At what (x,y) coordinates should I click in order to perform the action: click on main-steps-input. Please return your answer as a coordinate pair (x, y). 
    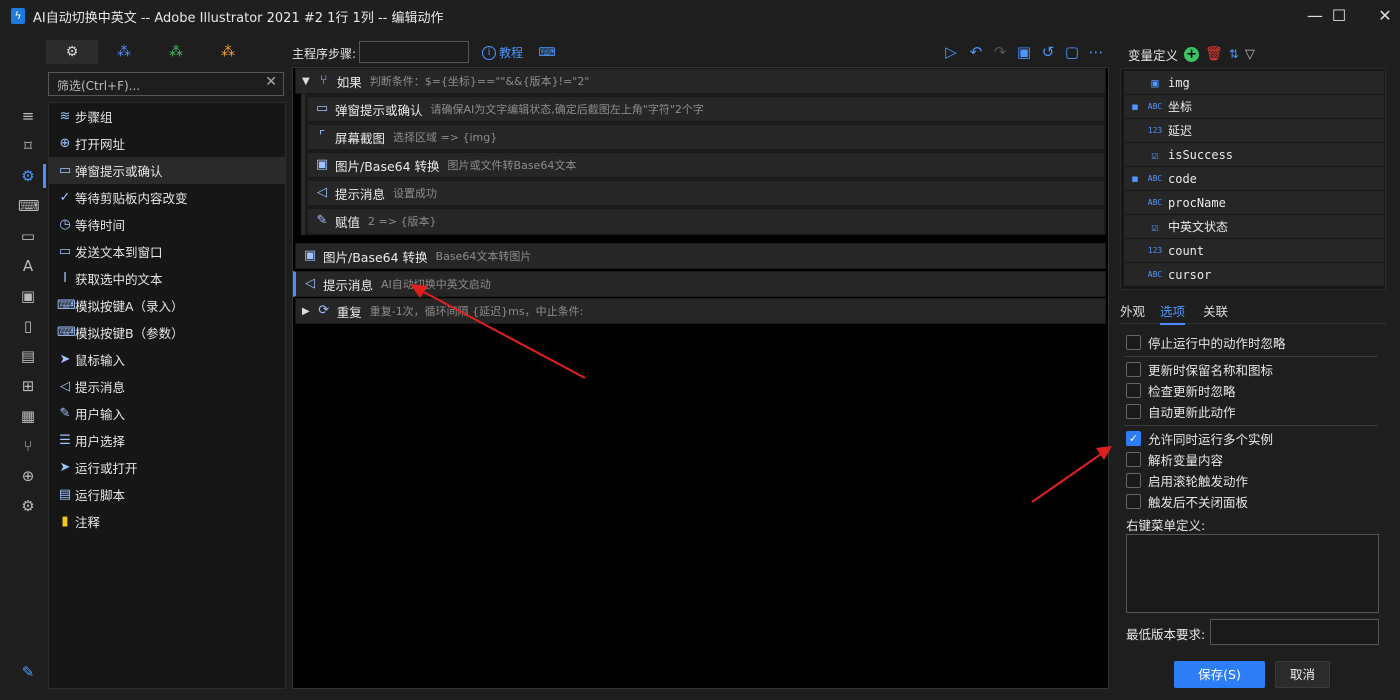
    Looking at the image, I should click on (414, 52).